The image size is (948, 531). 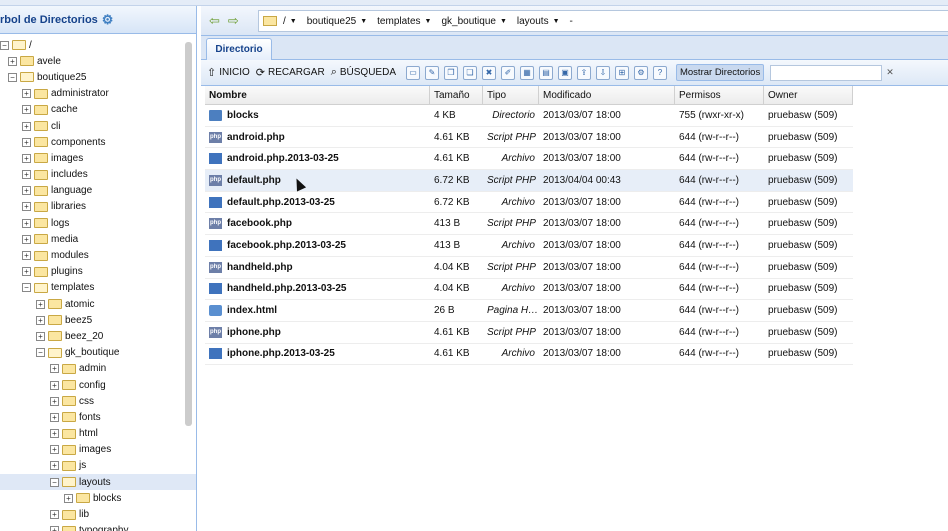 I want to click on breadcrumb-item: gk_boutique, so click(x=468, y=21).